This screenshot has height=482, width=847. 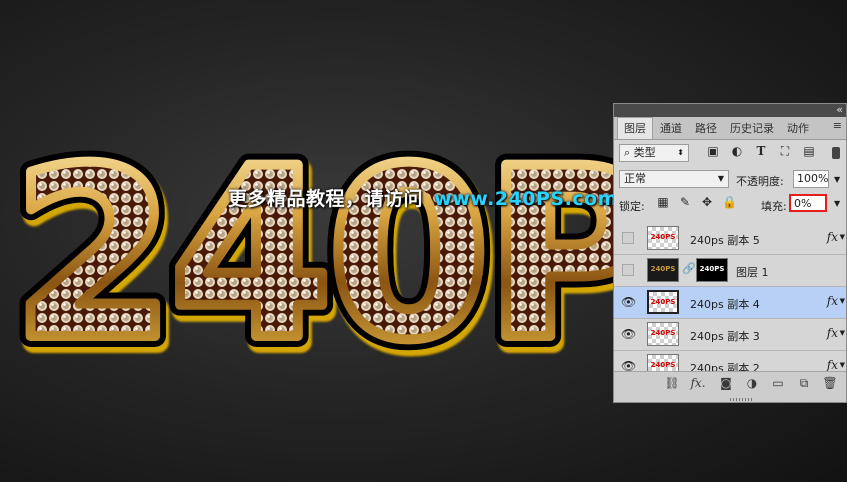 What do you see at coordinates (698, 383) in the screenshot?
I see `add-layer-style-icon: fx.` at bounding box center [698, 383].